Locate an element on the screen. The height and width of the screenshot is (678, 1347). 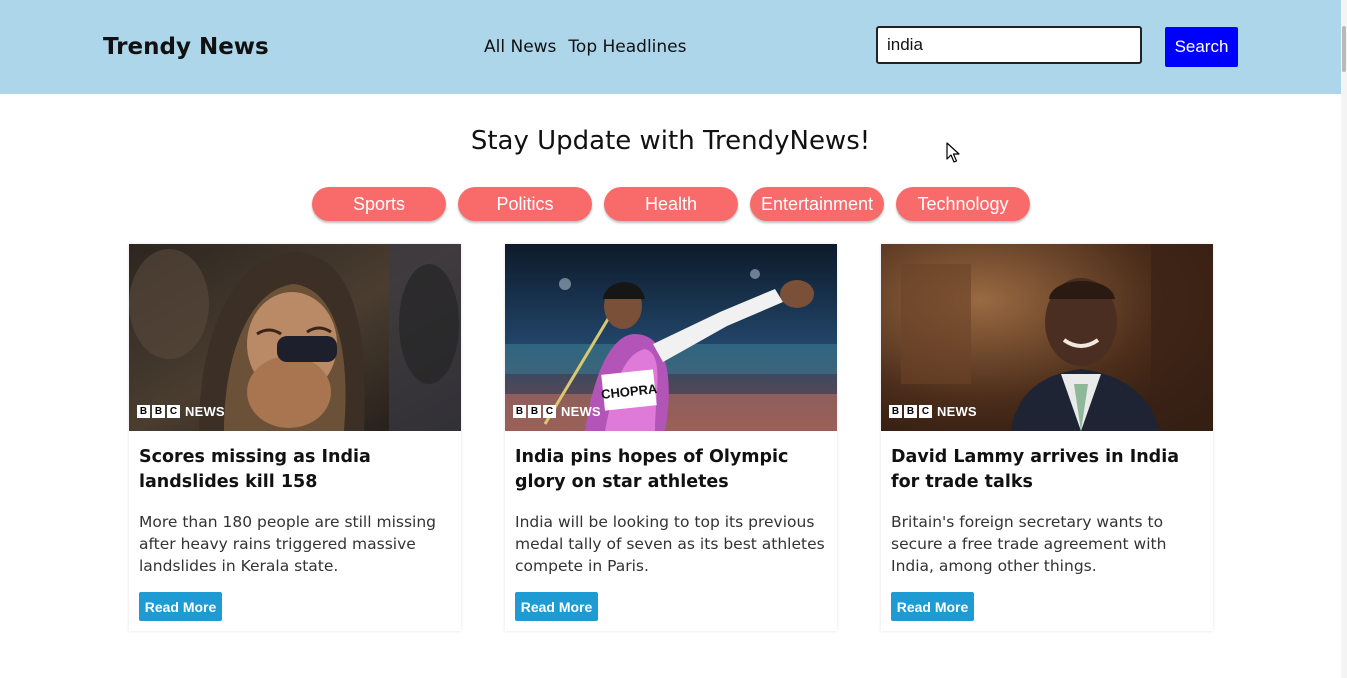
news-image-lammy: B B C NEWS is located at coordinates (1047, 337).